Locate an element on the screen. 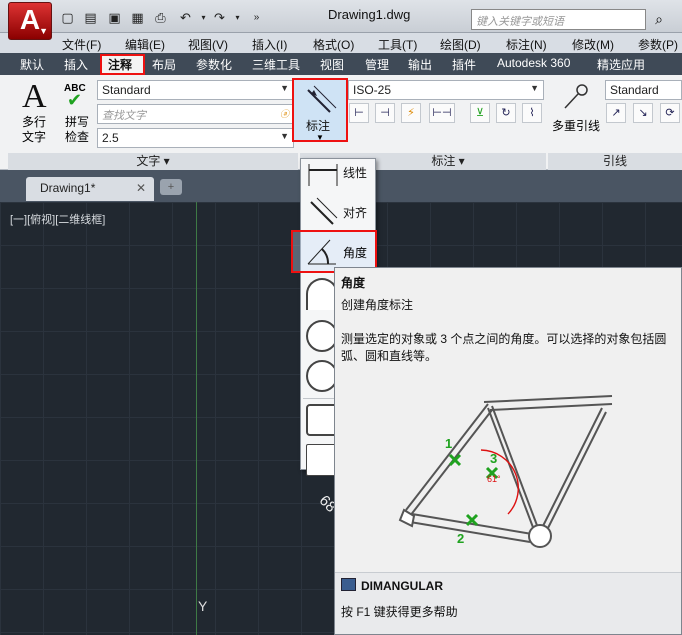 The width and height of the screenshot is (682, 635). text-height-select: 2.5 ▼ is located at coordinates (195, 138).